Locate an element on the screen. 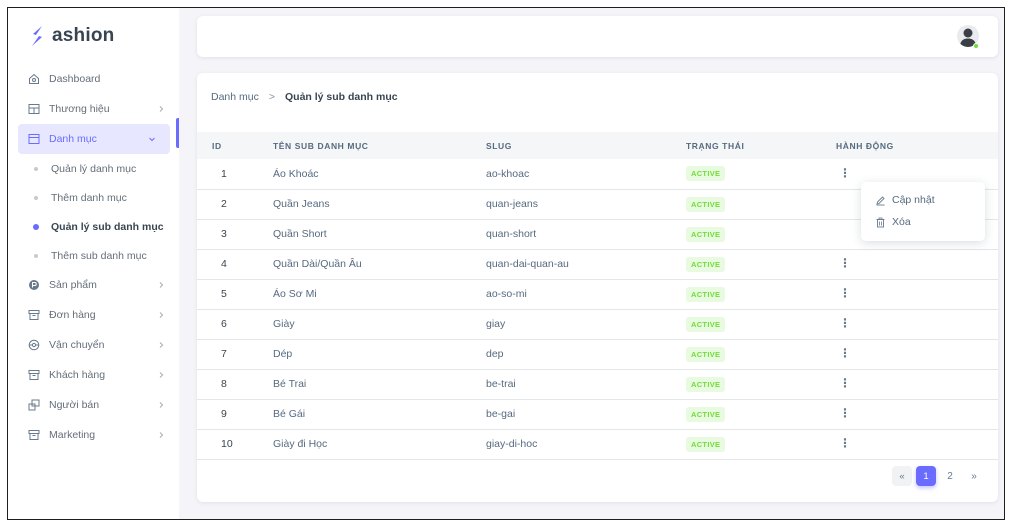 The width and height of the screenshot is (1012, 527). trash-icon is located at coordinates (880, 222).